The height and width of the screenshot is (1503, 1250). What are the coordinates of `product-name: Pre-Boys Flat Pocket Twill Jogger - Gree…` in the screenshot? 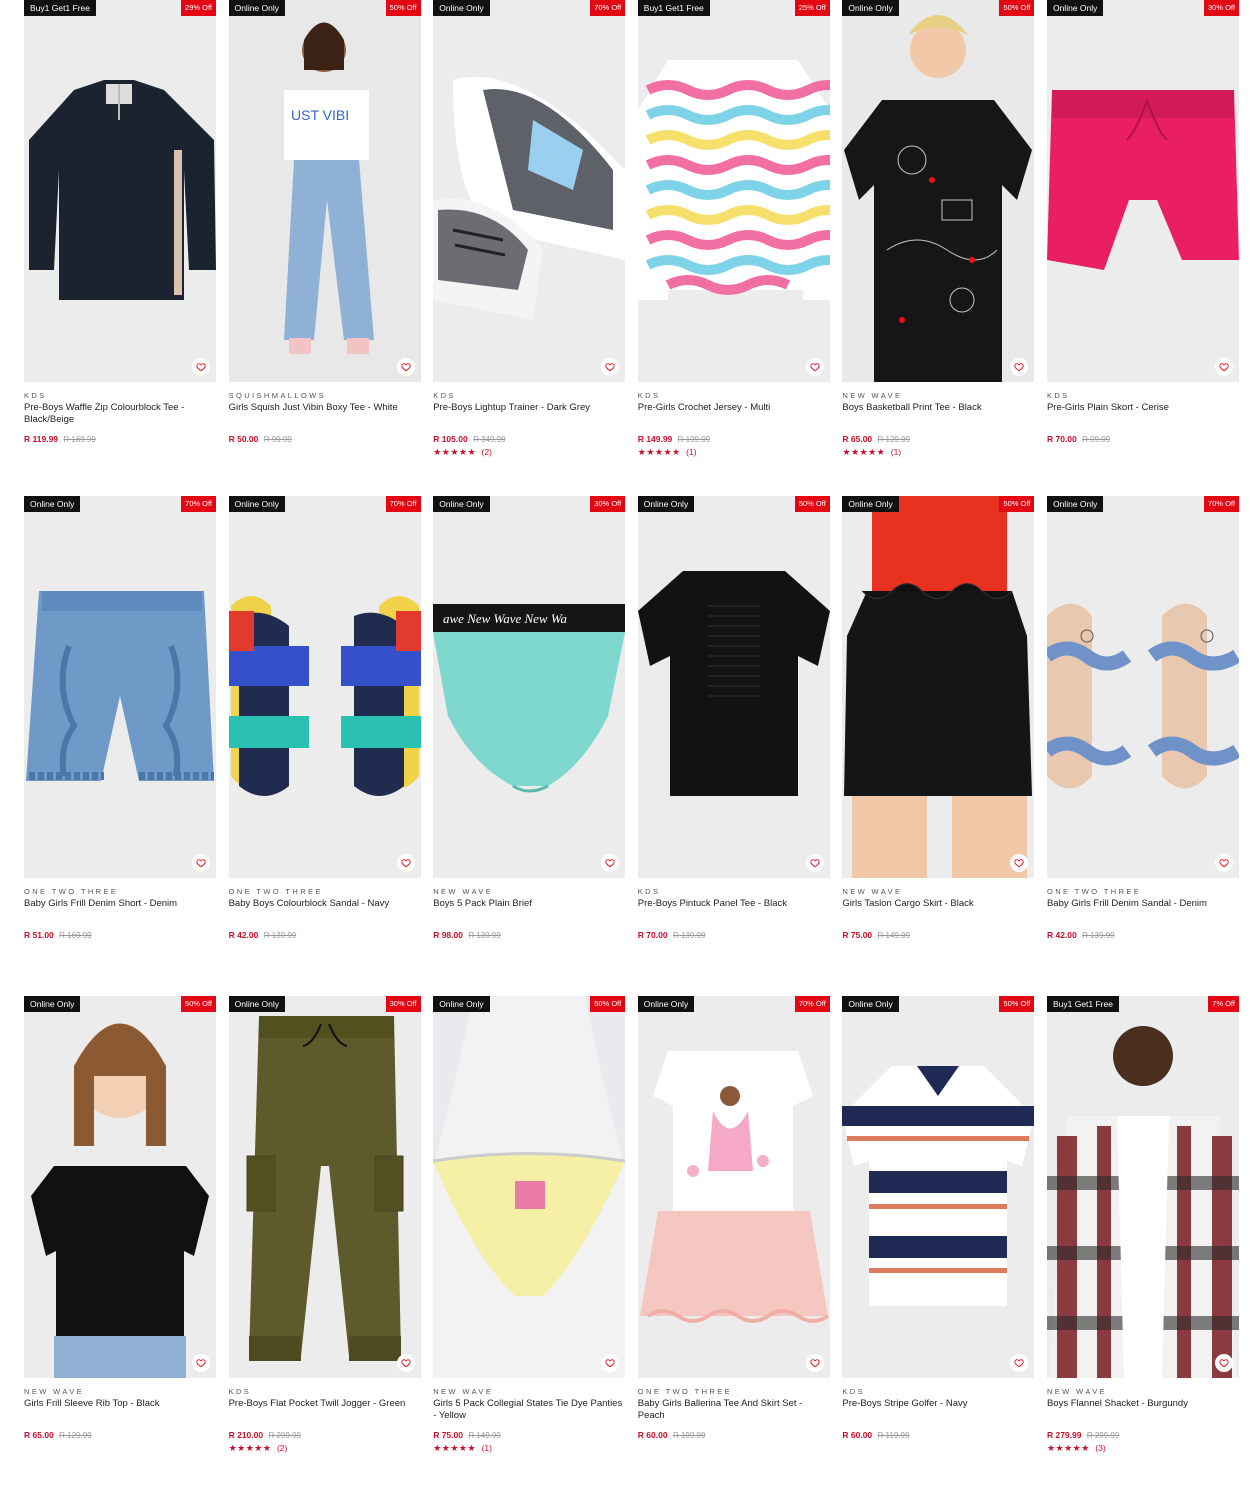 It's located at (325, 1410).